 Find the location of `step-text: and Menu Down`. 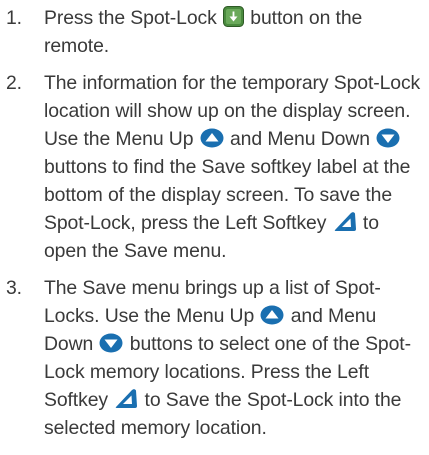

step-text: and Menu Down is located at coordinates (300, 139).